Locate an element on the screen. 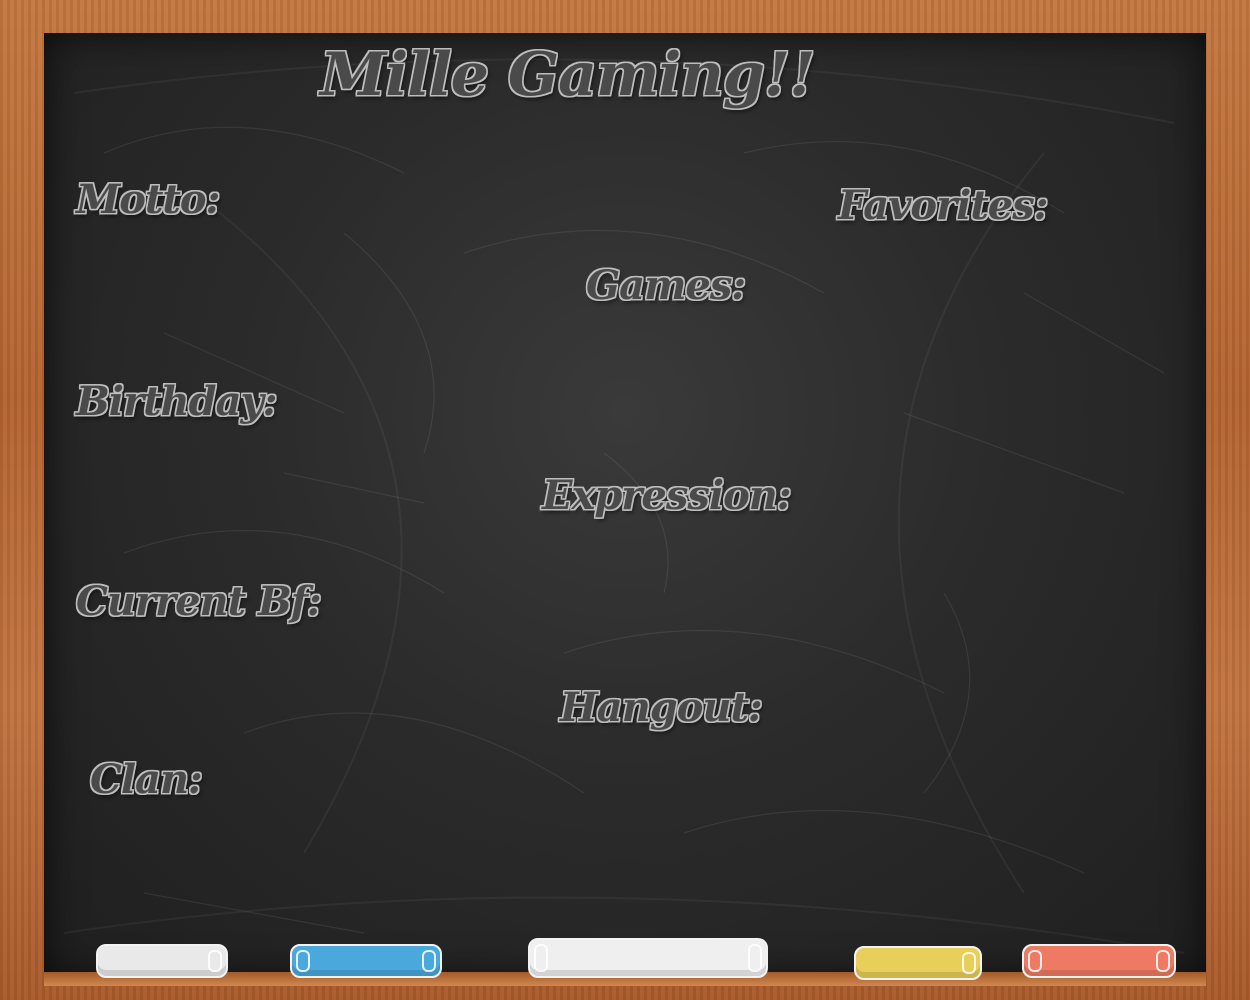 The height and width of the screenshot is (1000, 1250). hangout-label: Hangout: is located at coordinates (661, 707).